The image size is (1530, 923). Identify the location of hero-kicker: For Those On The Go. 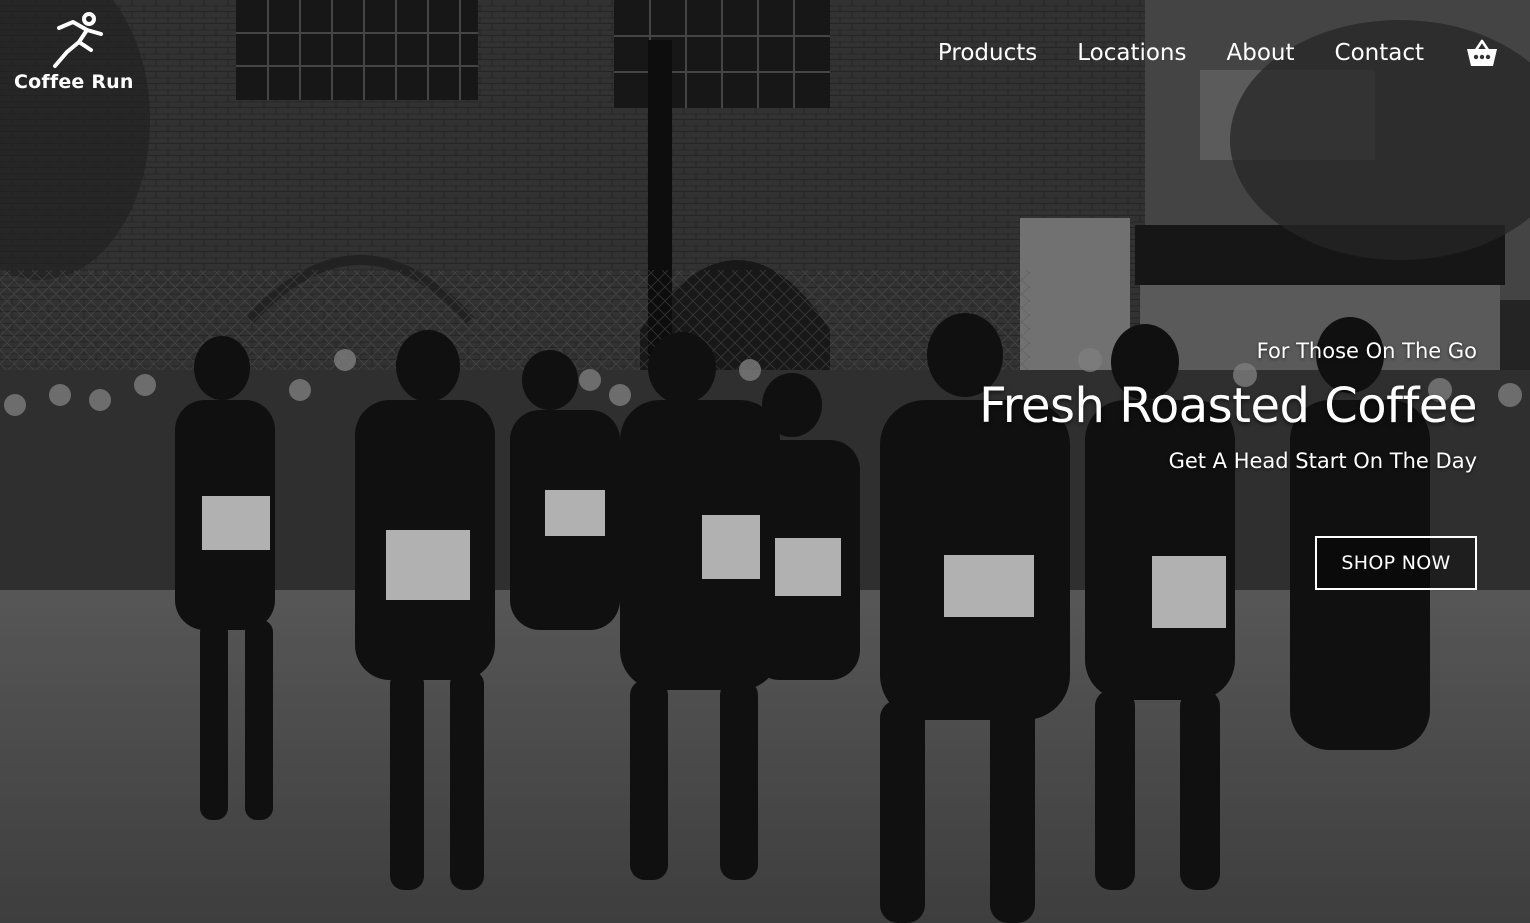
(1366, 351).